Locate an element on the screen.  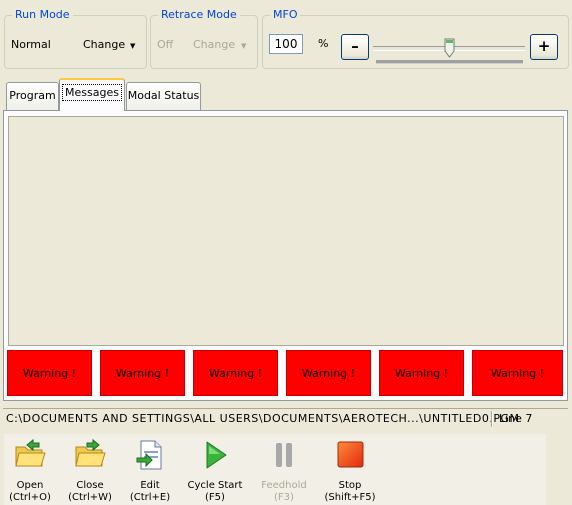
cycle-start-button: Cycle Start (F5) is located at coordinates (215, 471).